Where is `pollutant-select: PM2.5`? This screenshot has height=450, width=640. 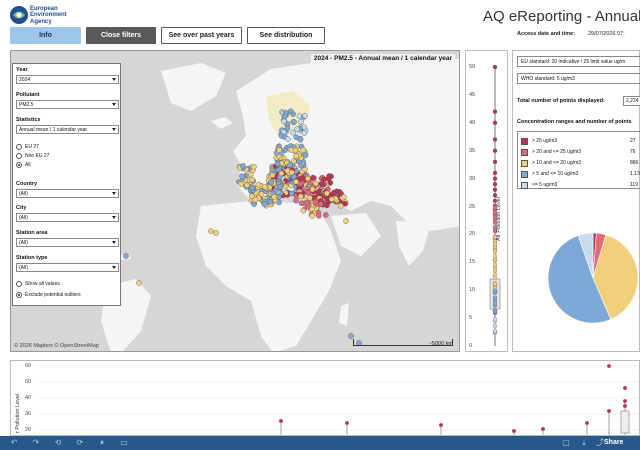
pollutant-select: PM2.5 is located at coordinates (67, 104).